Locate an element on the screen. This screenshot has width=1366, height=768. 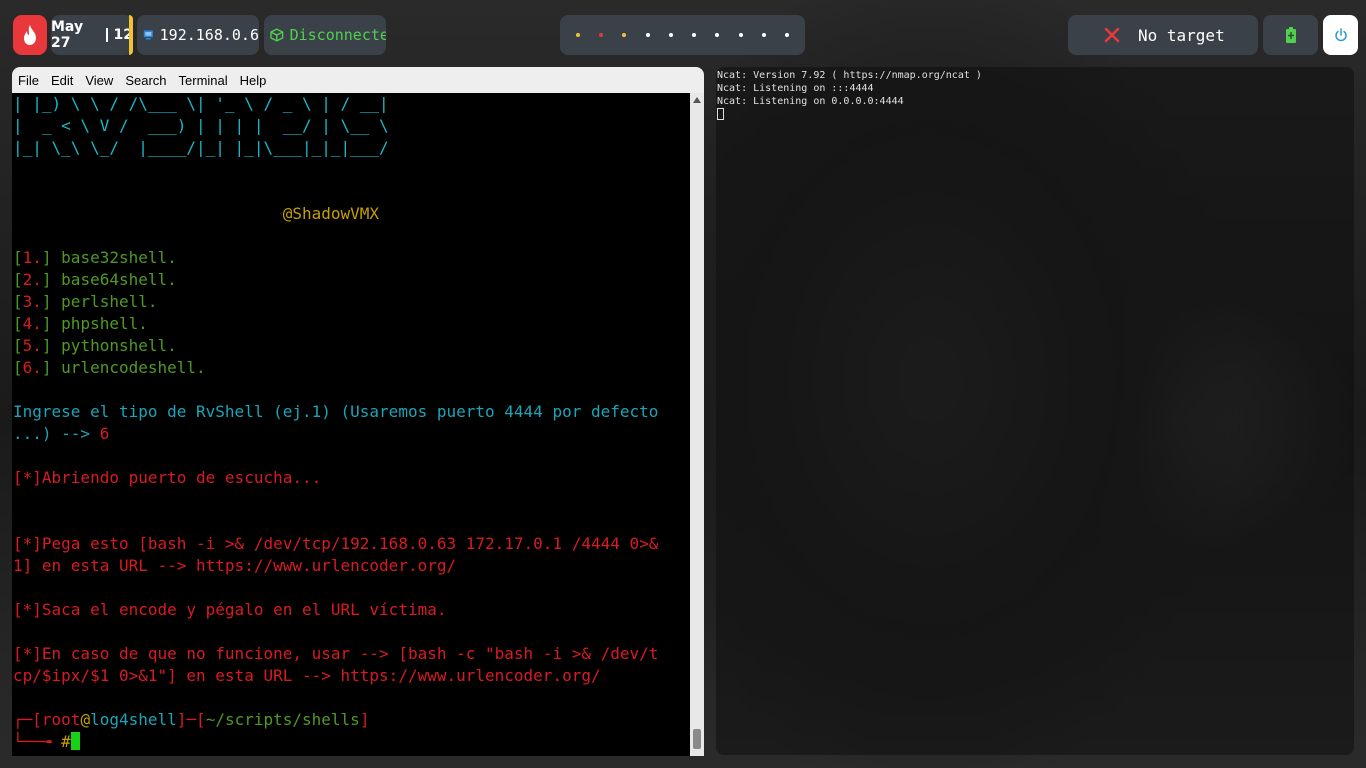
menu-item-search: Search is located at coordinates (145, 80).